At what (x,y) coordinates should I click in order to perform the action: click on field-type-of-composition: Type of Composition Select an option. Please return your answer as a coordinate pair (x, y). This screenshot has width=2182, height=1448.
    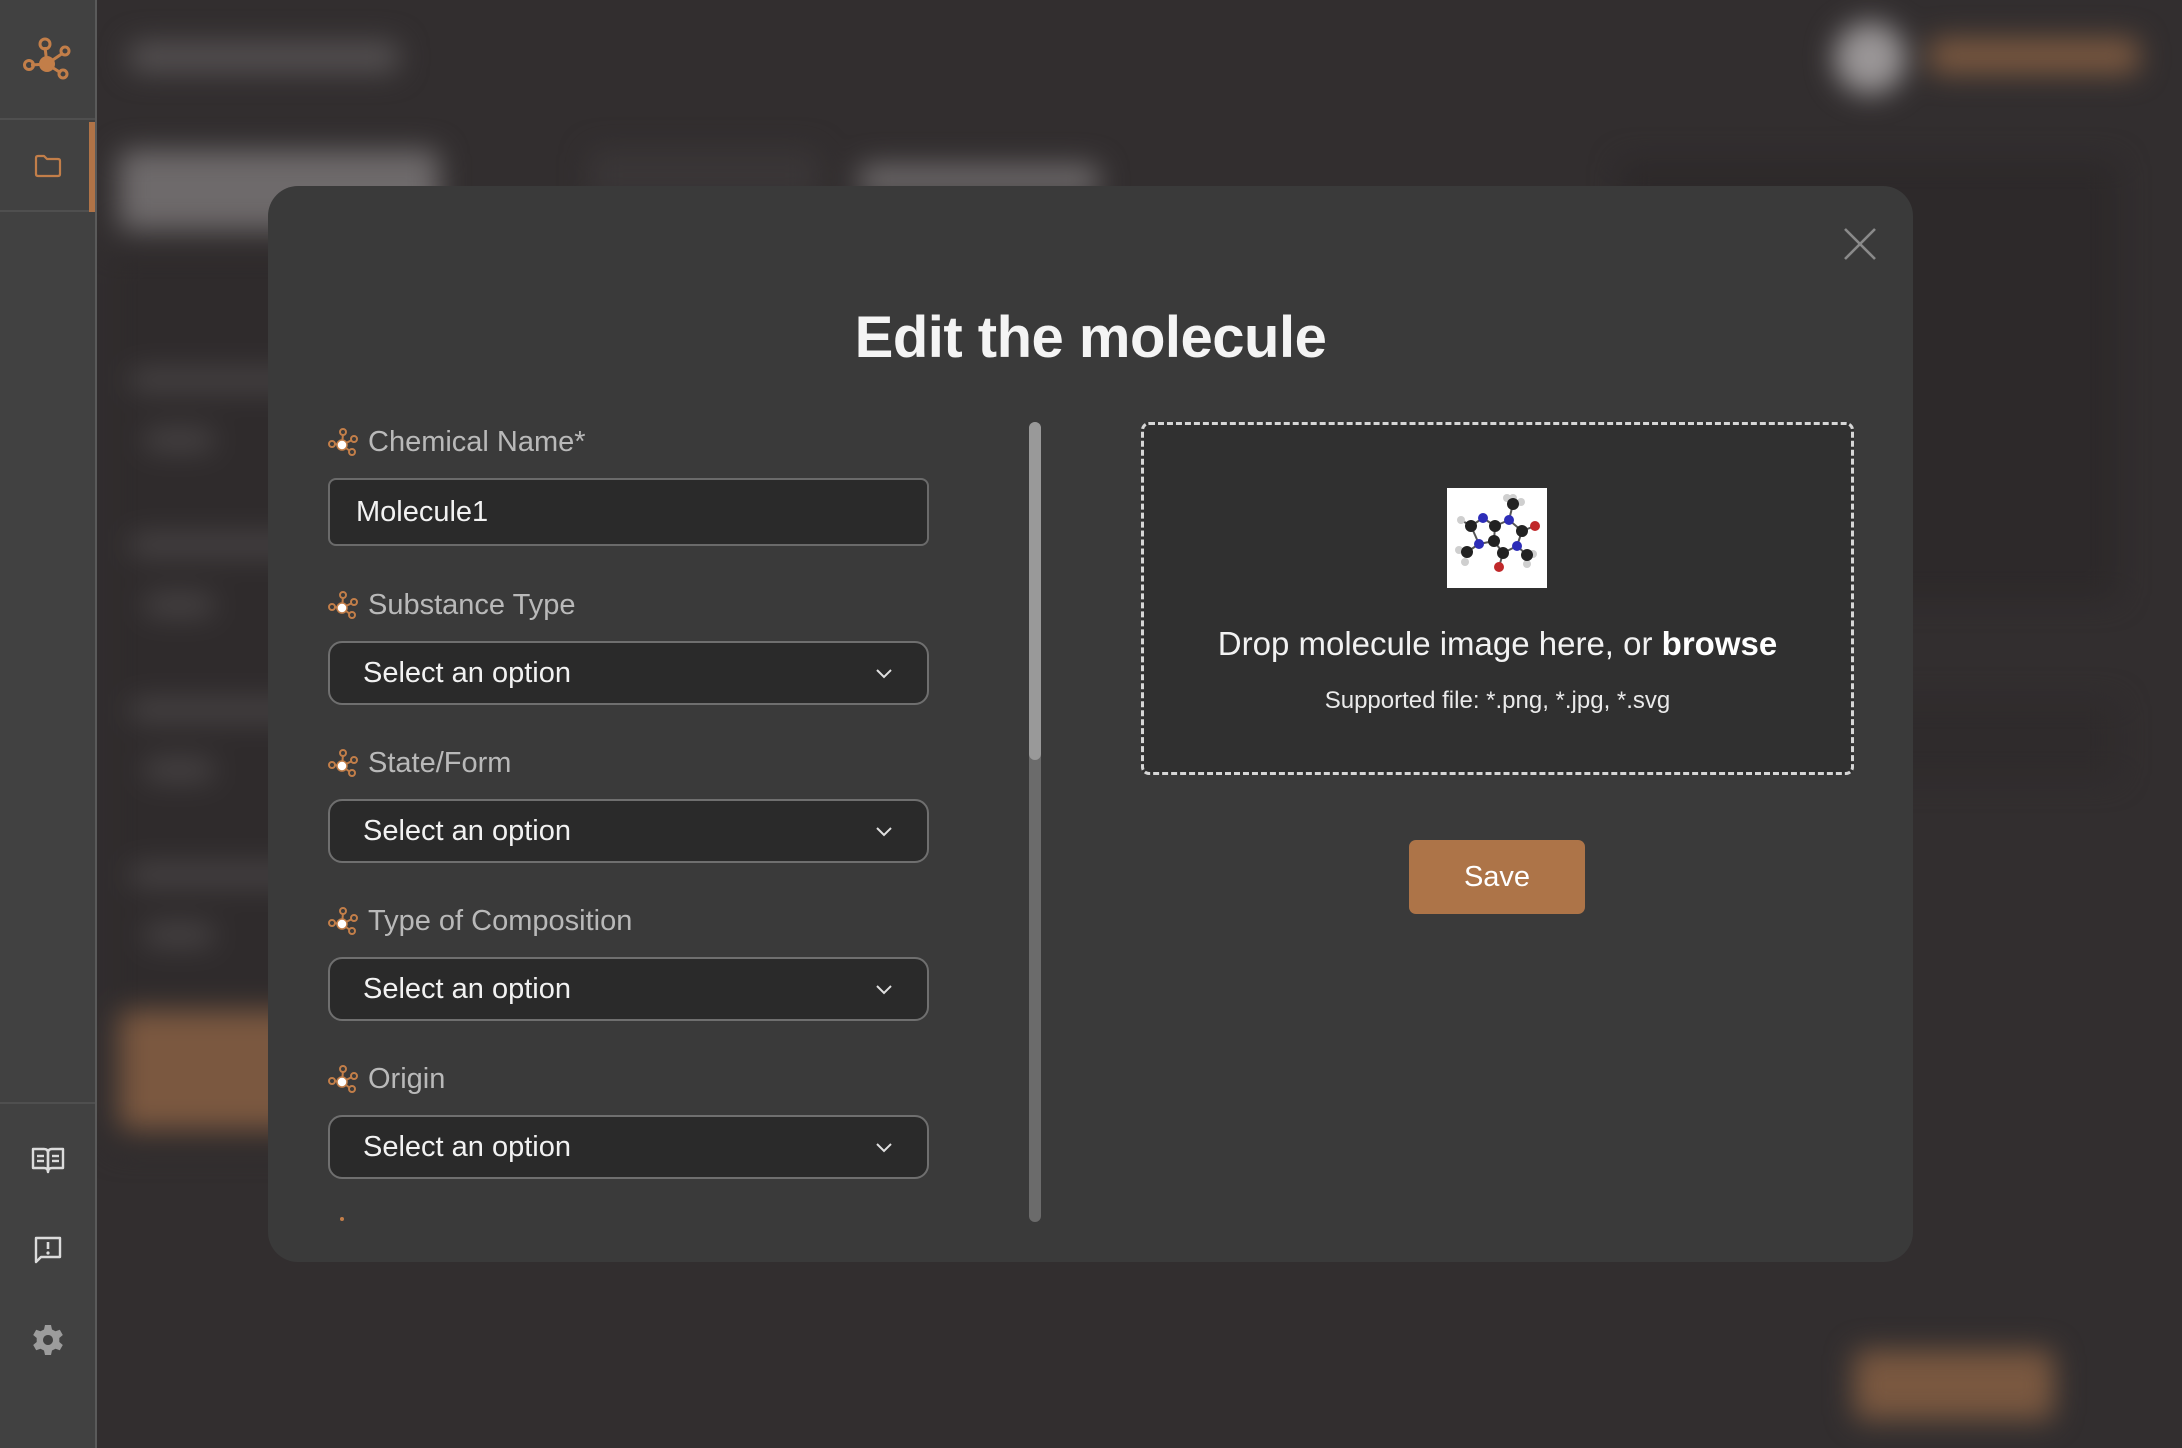
    Looking at the image, I should click on (638, 961).